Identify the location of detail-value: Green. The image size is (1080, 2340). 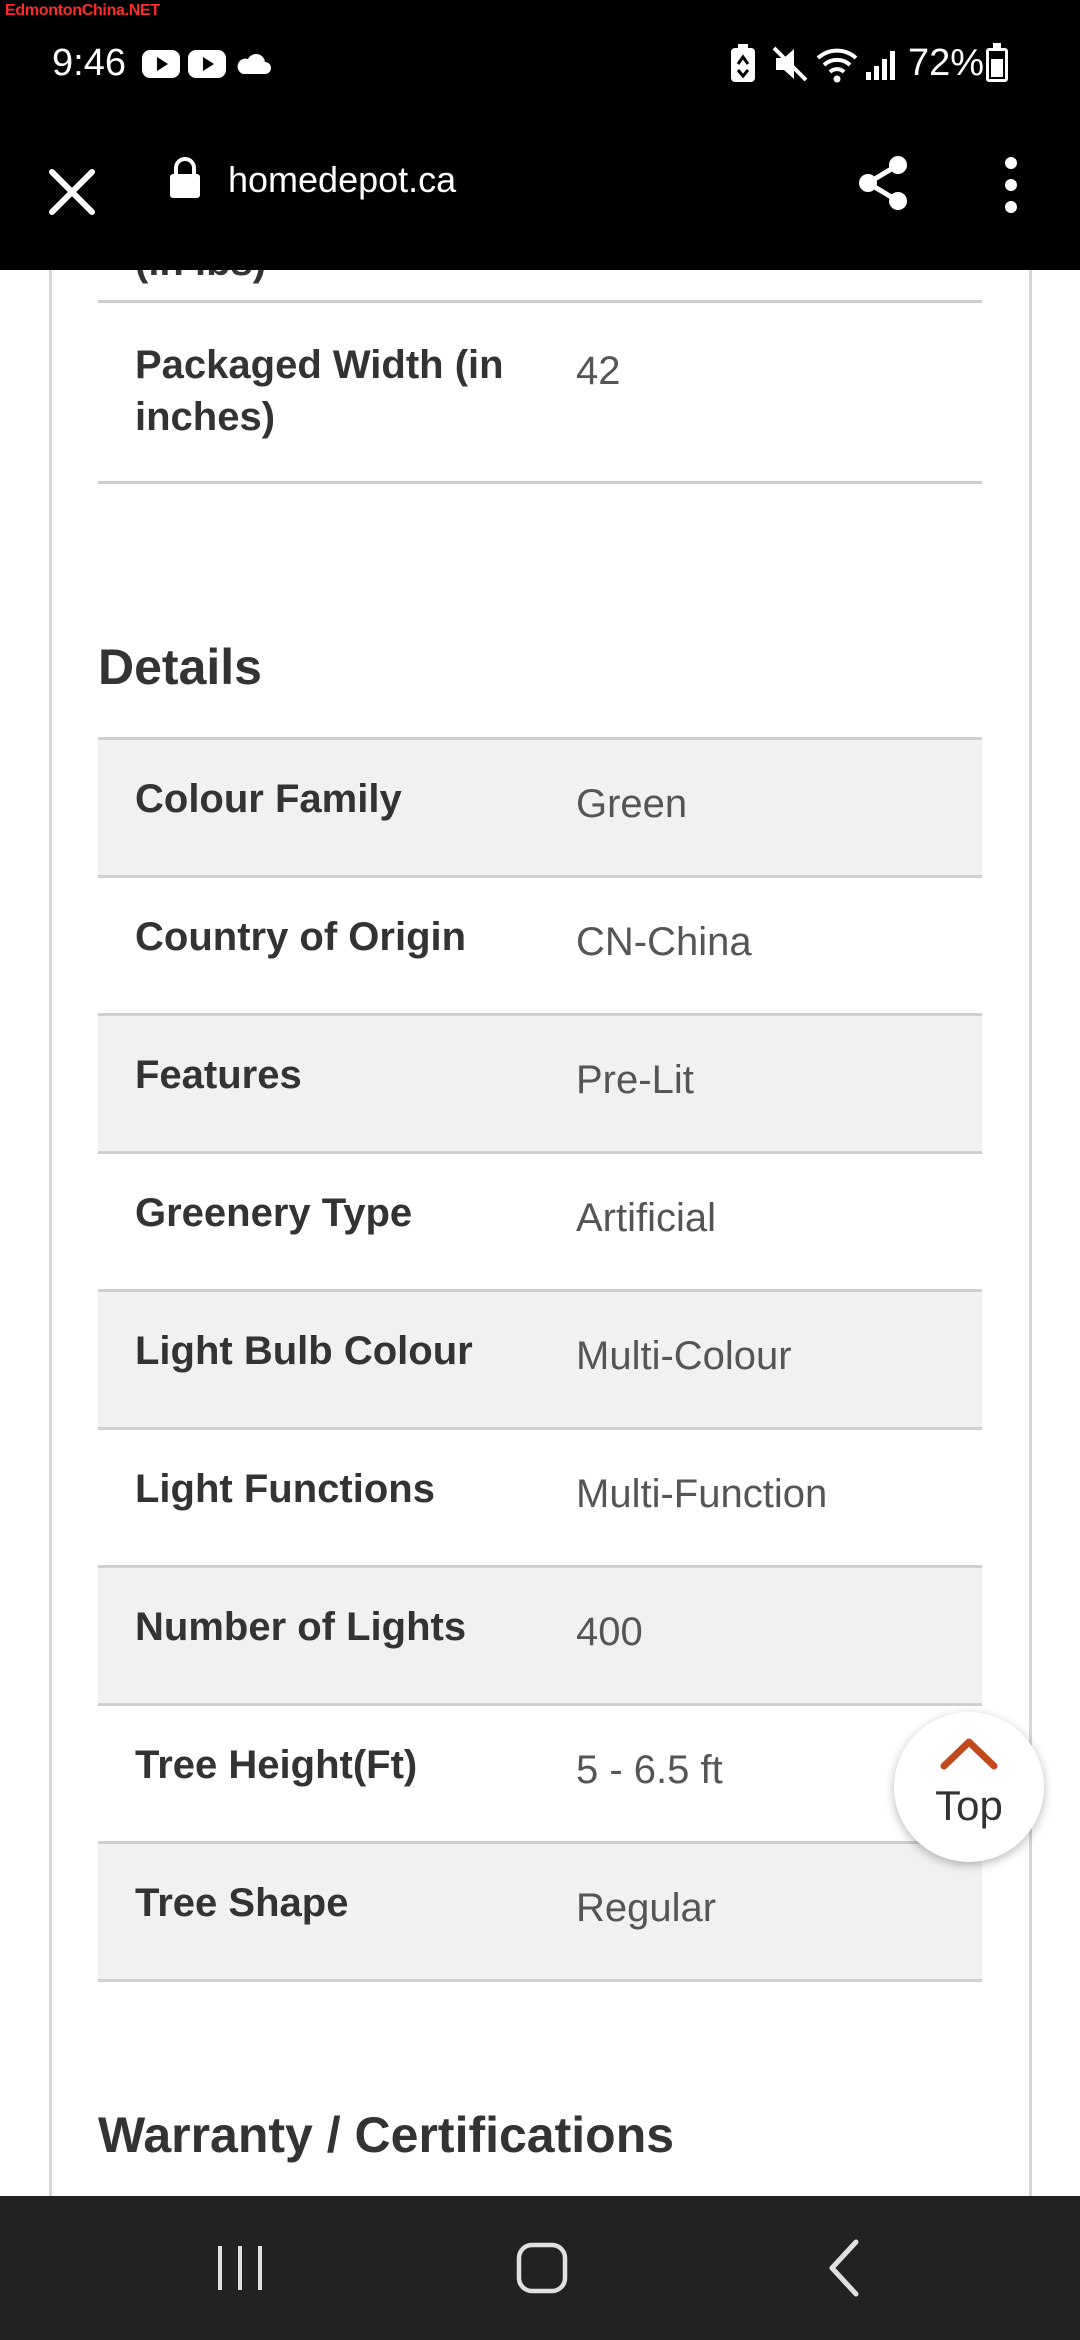
(632, 804).